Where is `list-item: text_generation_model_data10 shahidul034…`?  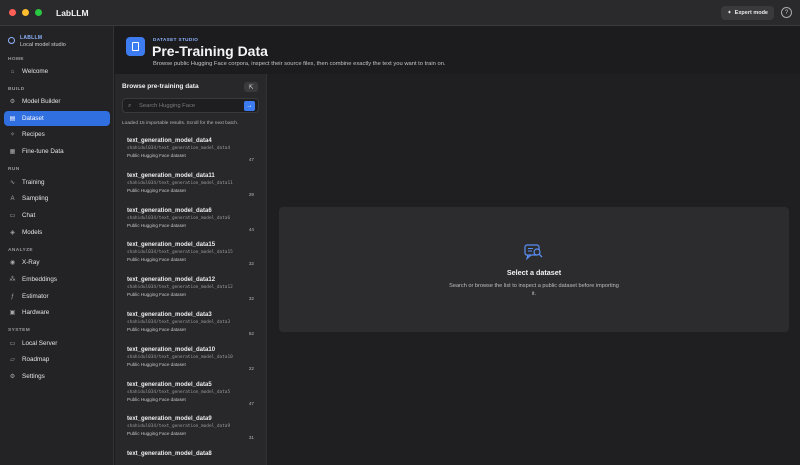
list-item: text_generation_model_data10 shahidul034… is located at coordinates (190, 362).